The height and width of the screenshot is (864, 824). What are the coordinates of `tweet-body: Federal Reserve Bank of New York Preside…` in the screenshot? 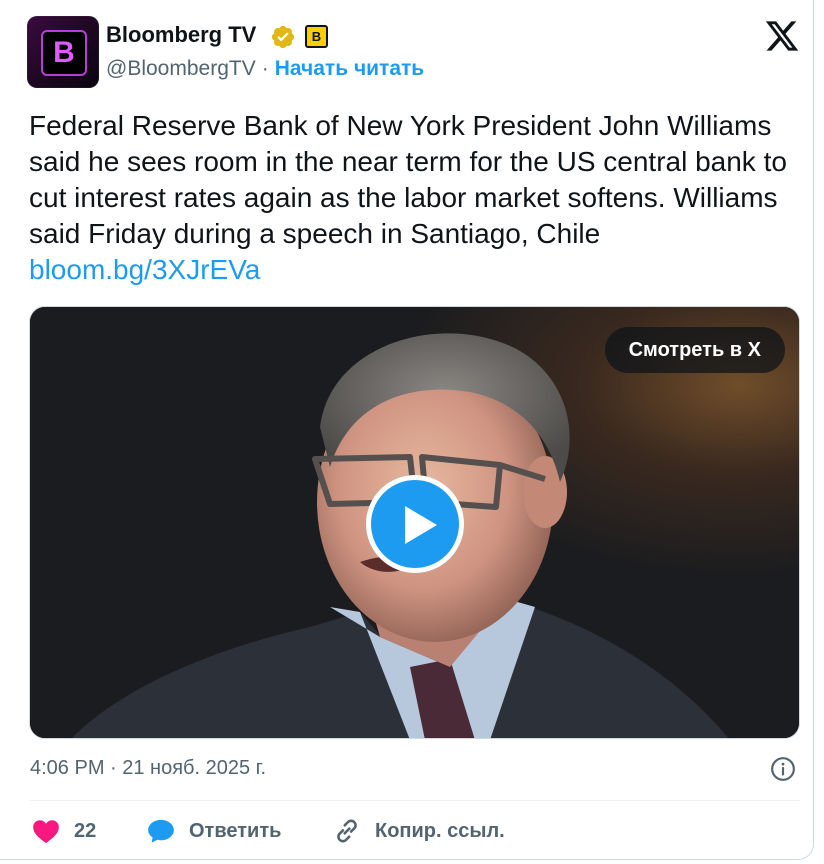 It's located at (408, 179).